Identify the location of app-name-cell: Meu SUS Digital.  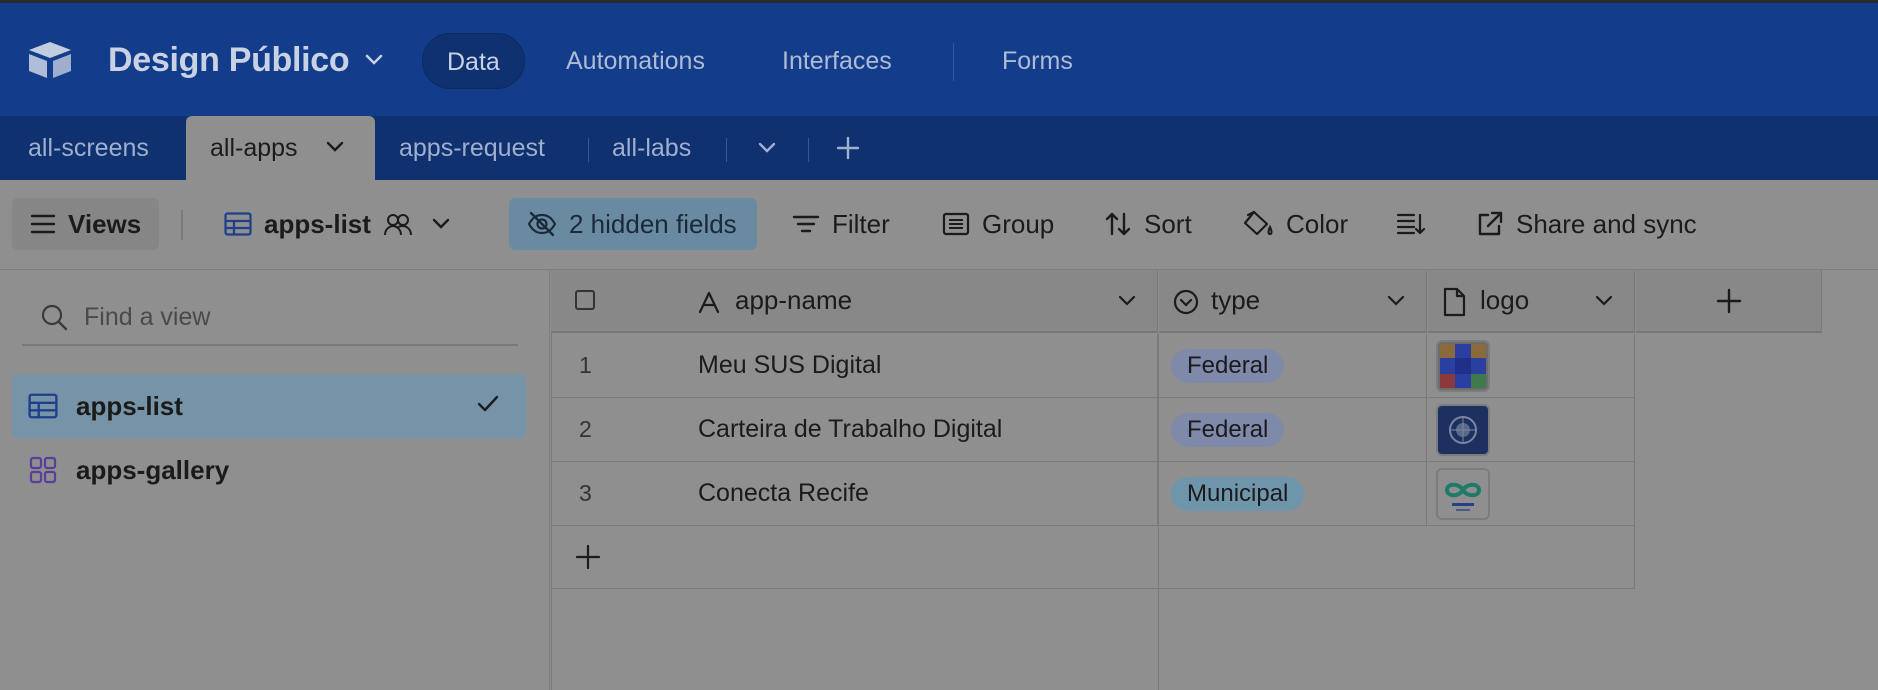
(789, 365).